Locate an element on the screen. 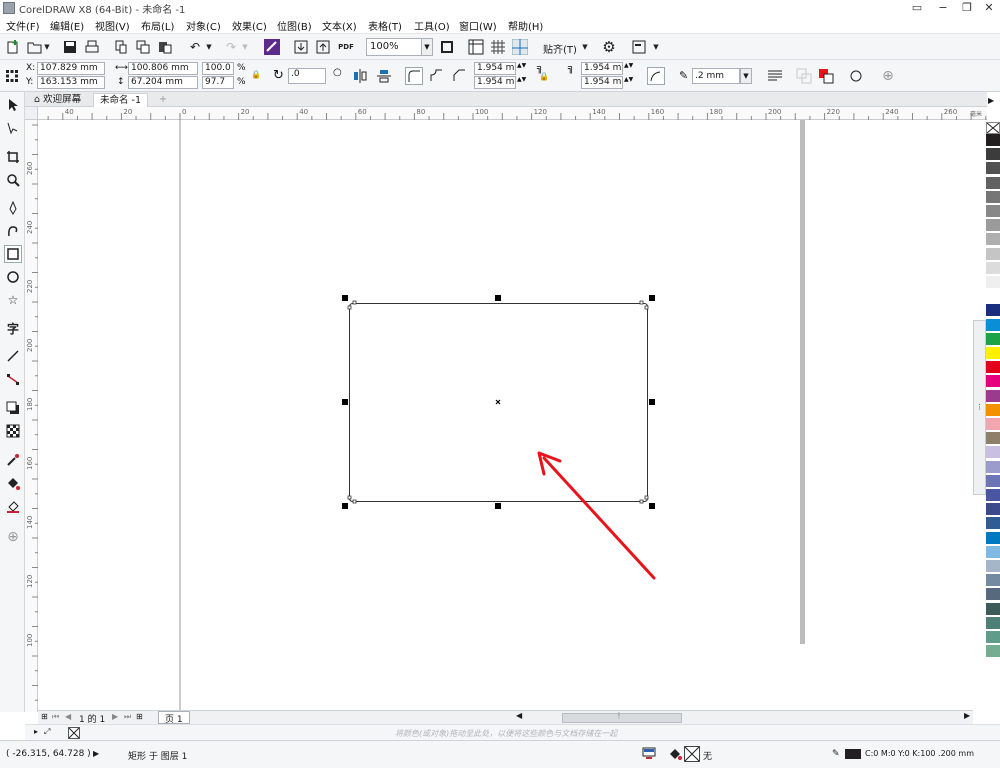 Image resolution: width=1000 pixels, height=768 pixels. status-arrow-icon: ▶ is located at coordinates (96, 753).